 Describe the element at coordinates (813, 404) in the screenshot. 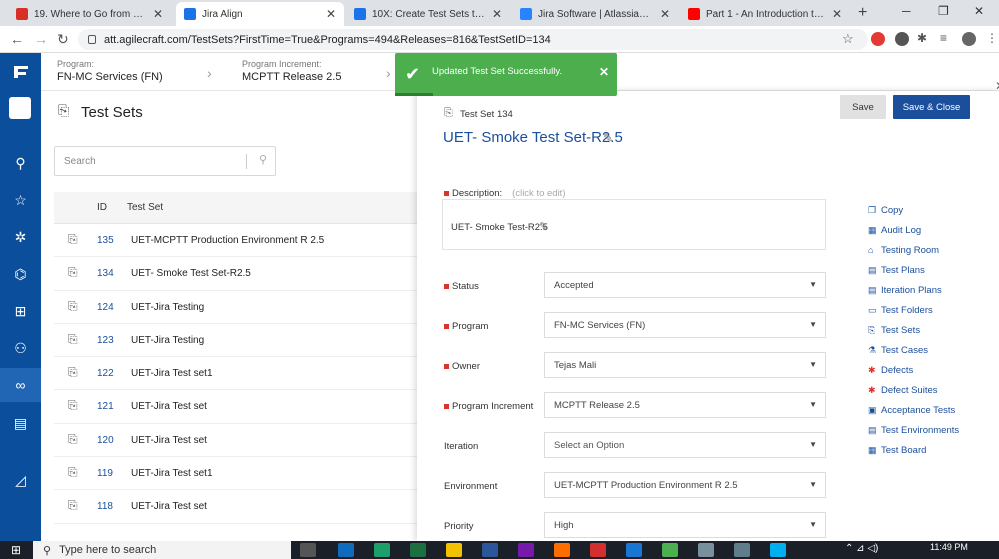

I see `dropdown-caret-icon: ▼` at that location.